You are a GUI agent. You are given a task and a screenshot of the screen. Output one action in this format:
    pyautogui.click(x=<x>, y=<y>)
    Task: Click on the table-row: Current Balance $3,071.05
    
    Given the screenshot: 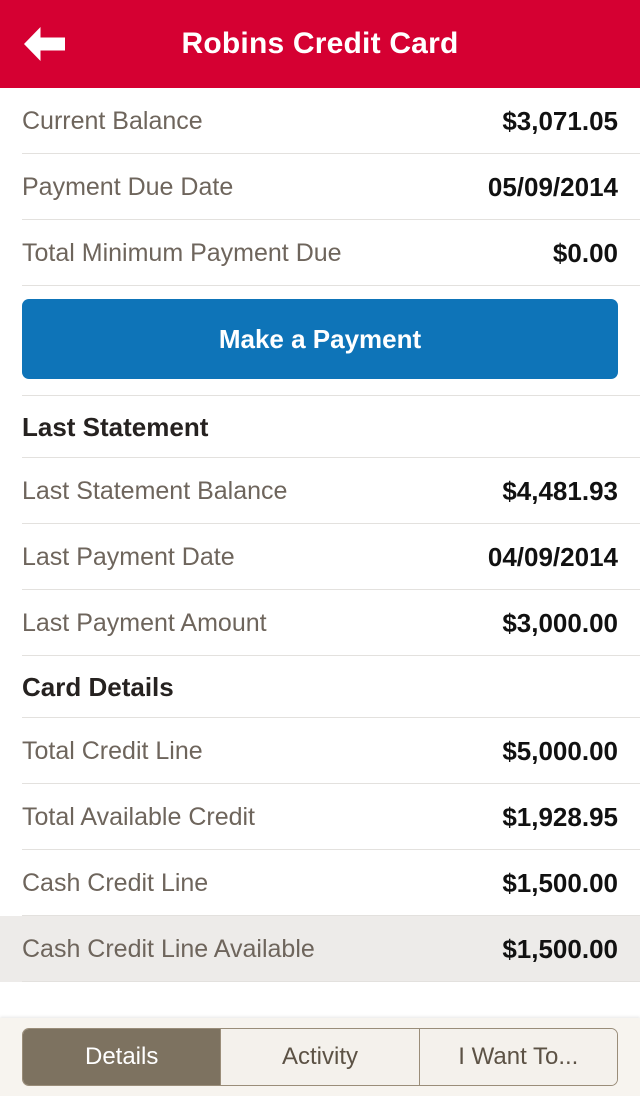 What is the action you would take?
    pyautogui.click(x=320, y=121)
    